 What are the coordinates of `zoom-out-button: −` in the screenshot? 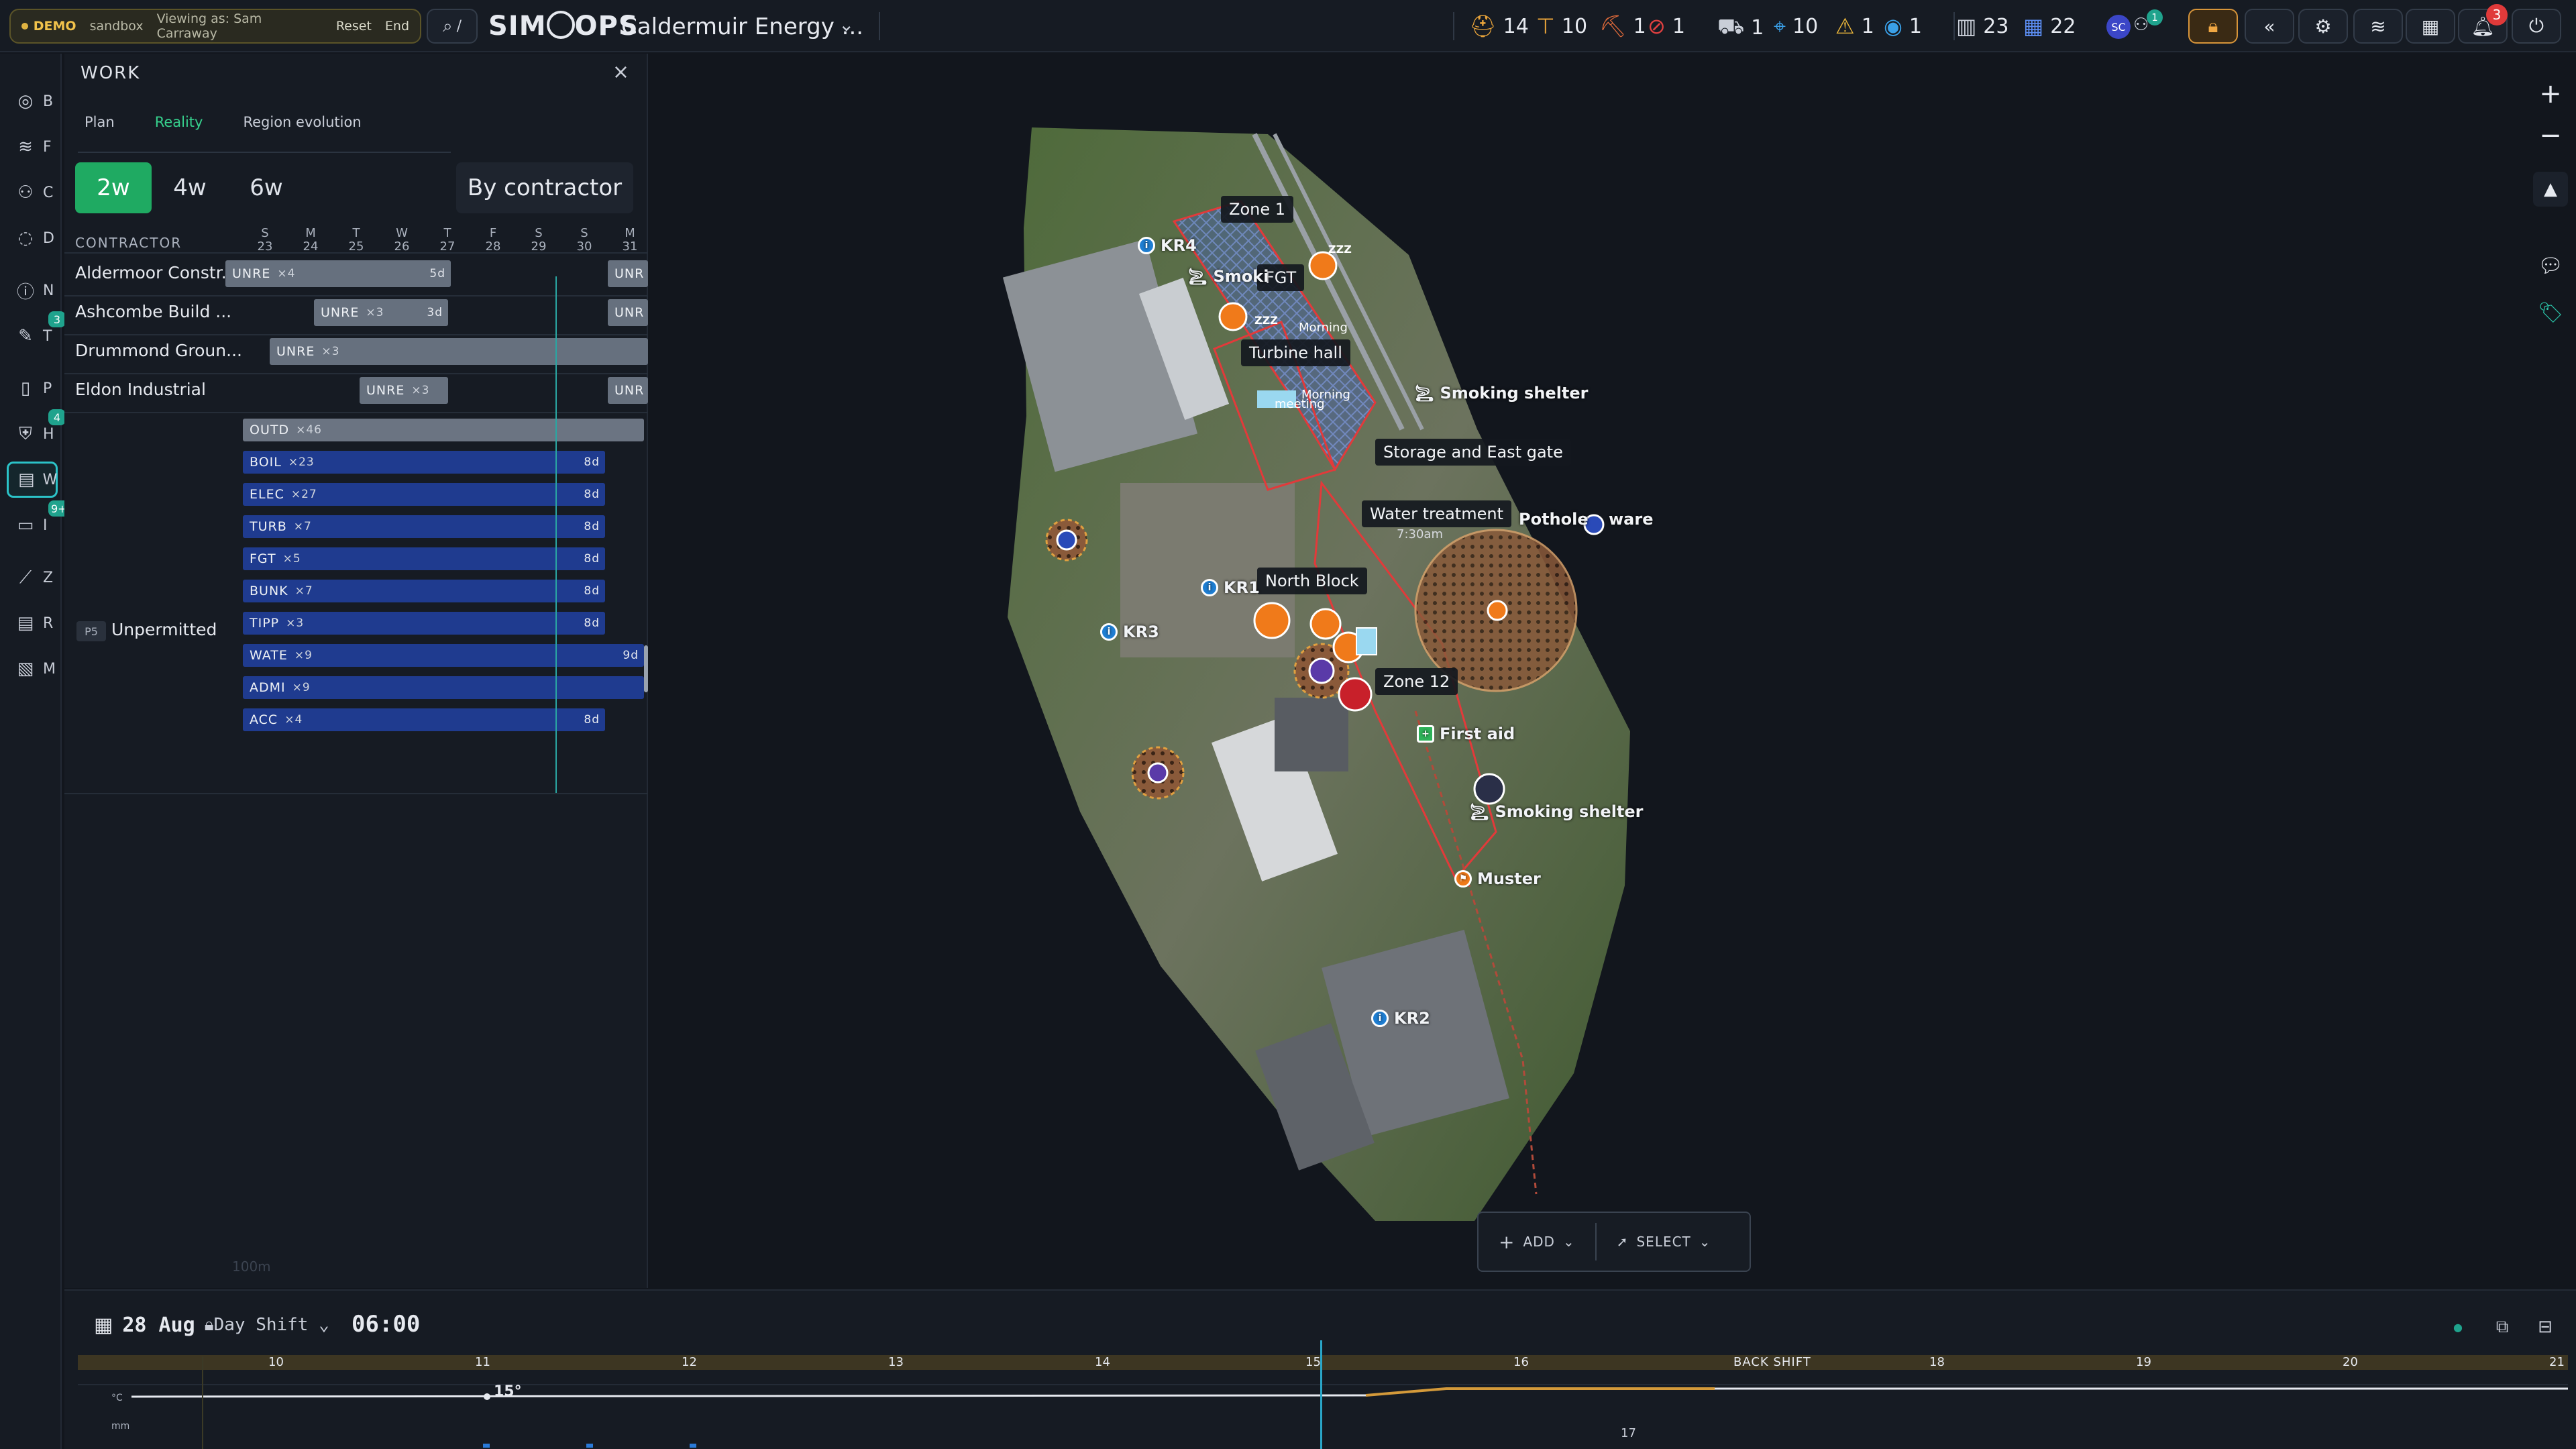 It's located at (2550, 135).